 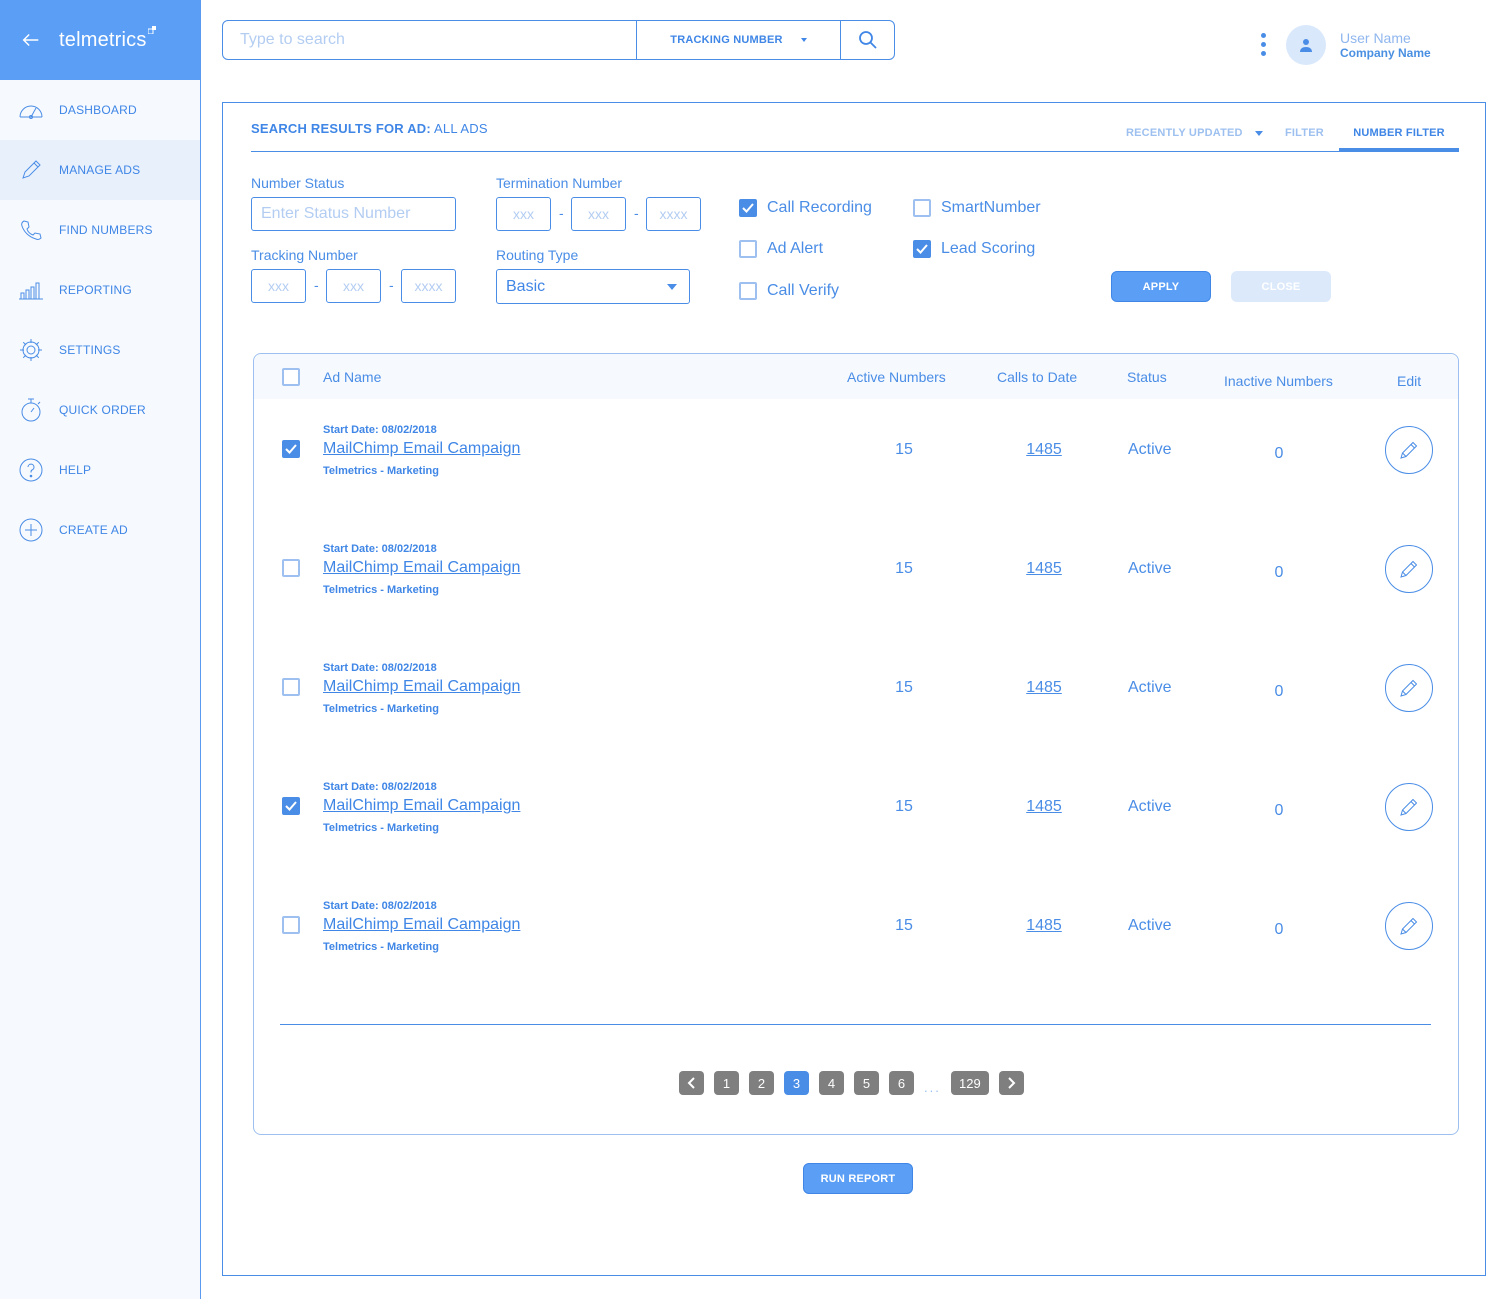 What do you see at coordinates (1375, 38) in the screenshot?
I see `user-name: User Name` at bounding box center [1375, 38].